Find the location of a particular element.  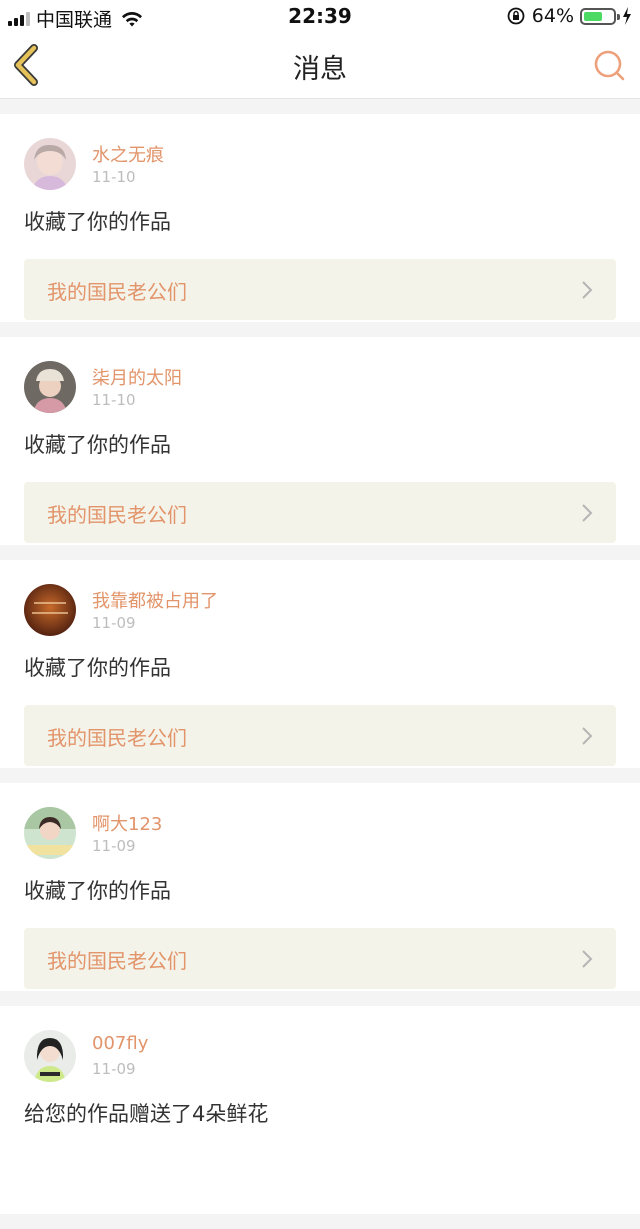

search-button is located at coordinates (609, 65).